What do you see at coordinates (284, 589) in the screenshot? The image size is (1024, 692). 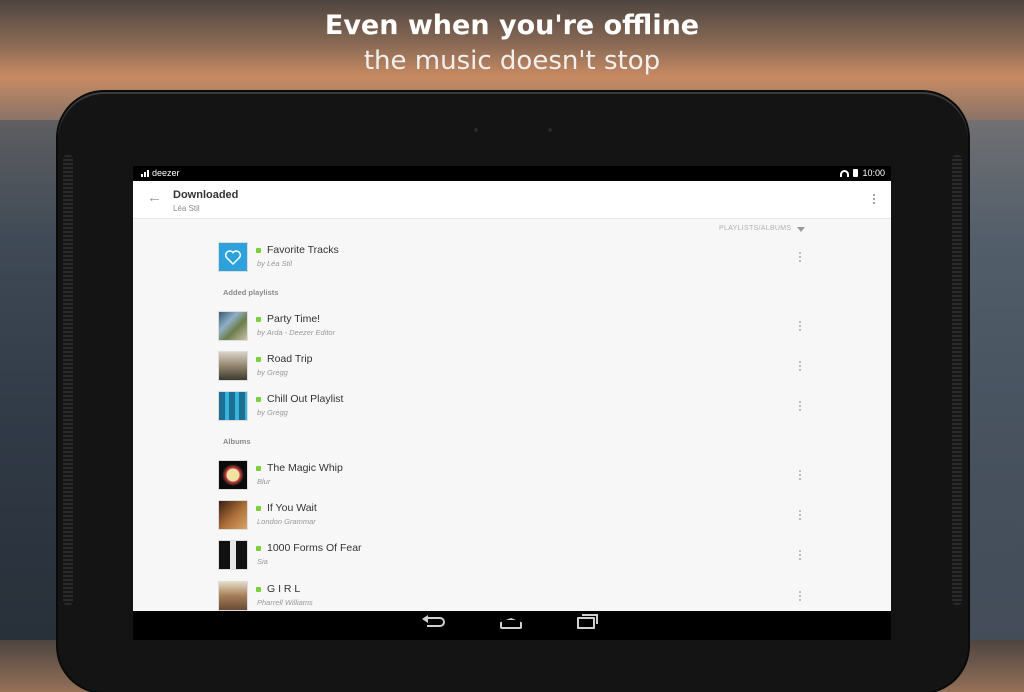 I see `list-item-title: G I R L` at bounding box center [284, 589].